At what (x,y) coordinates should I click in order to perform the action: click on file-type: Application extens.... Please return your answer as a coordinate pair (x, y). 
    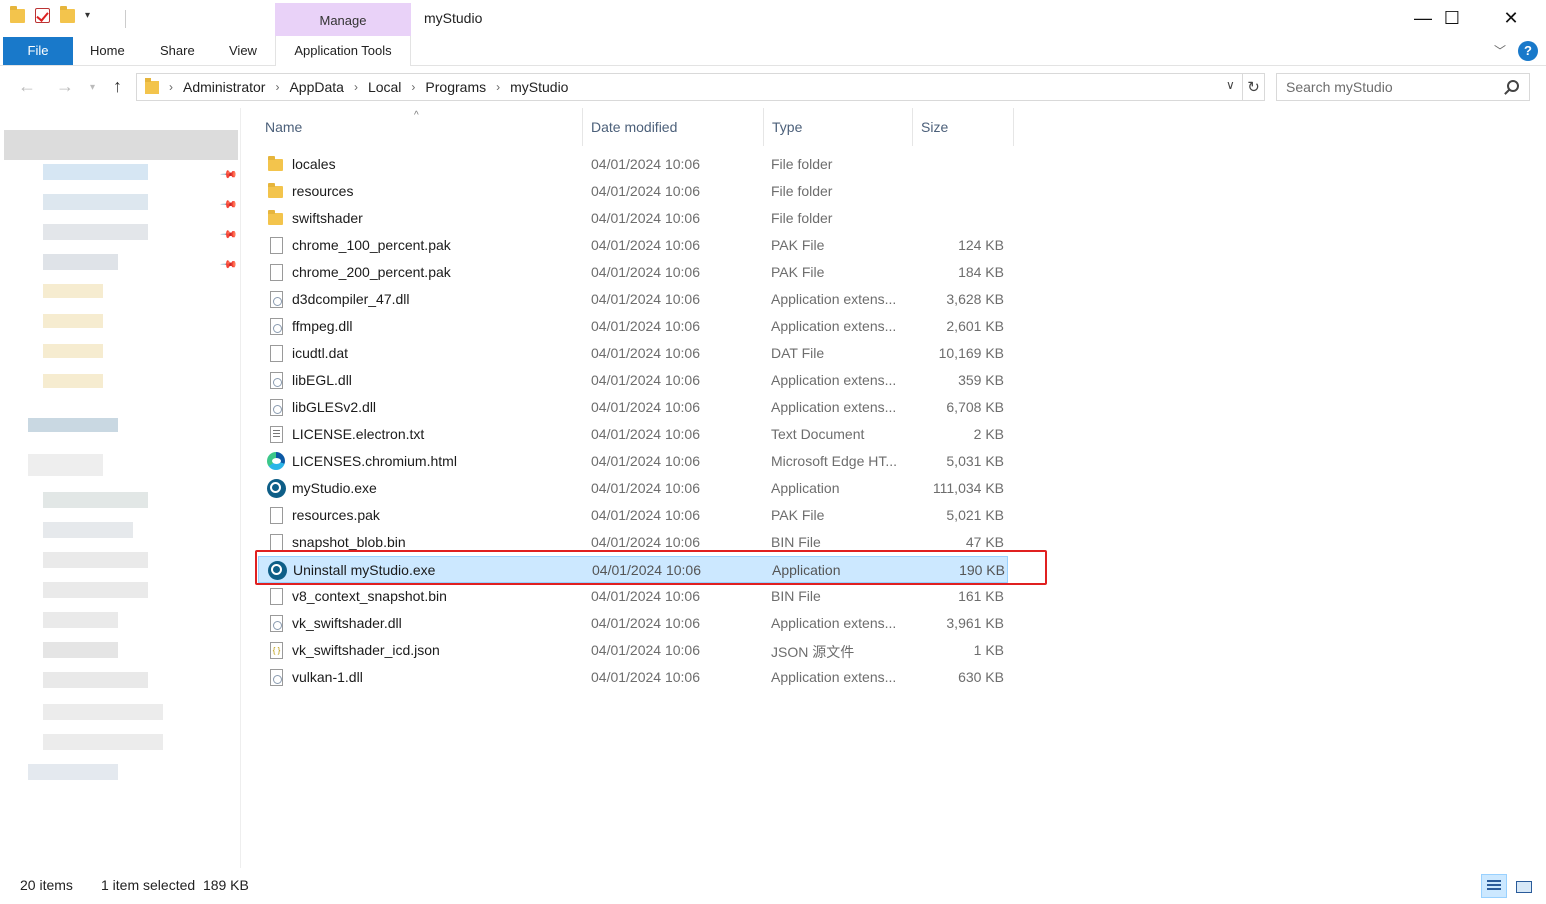
    Looking at the image, I should click on (834, 677).